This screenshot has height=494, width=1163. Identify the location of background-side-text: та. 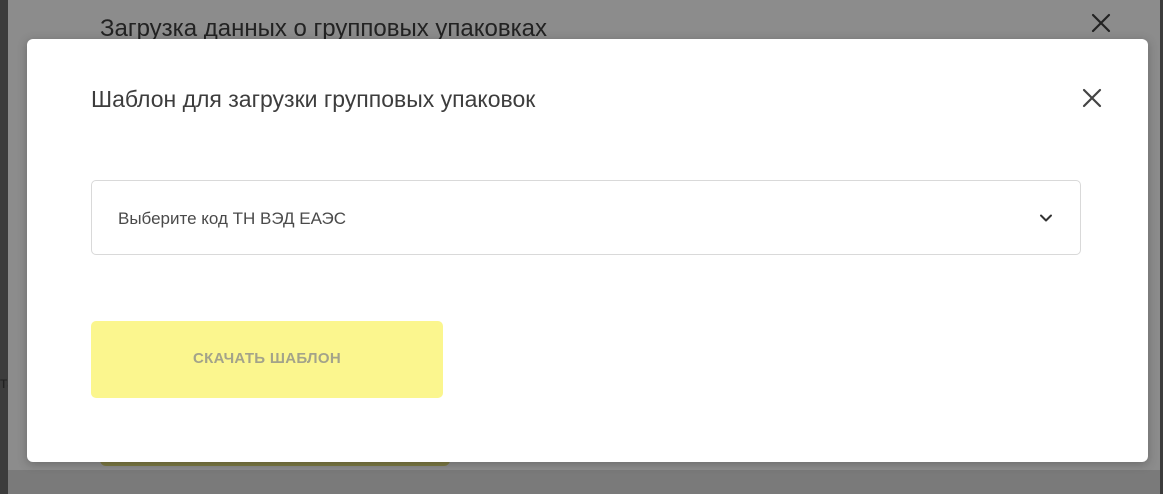
(4, 383).